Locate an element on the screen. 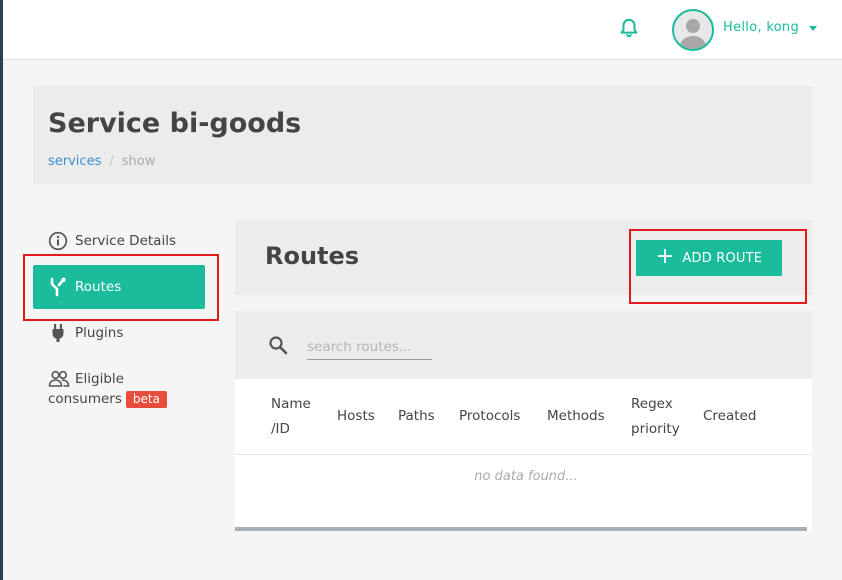 The height and width of the screenshot is (580, 842). breadcrumb-services-link: services is located at coordinates (74, 161).